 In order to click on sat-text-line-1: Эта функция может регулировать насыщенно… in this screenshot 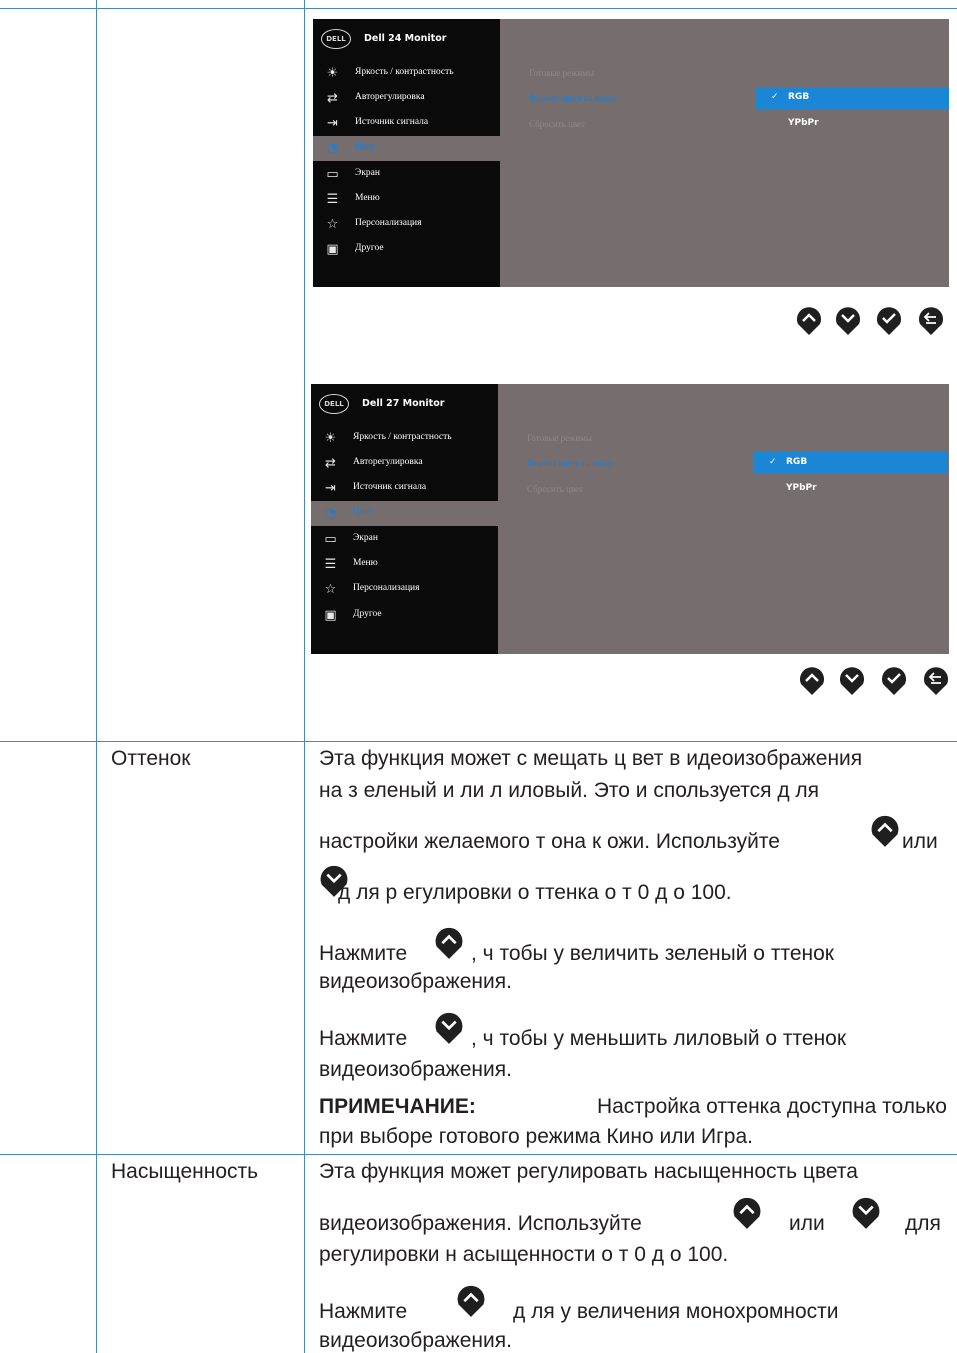, I will do `click(588, 1171)`.